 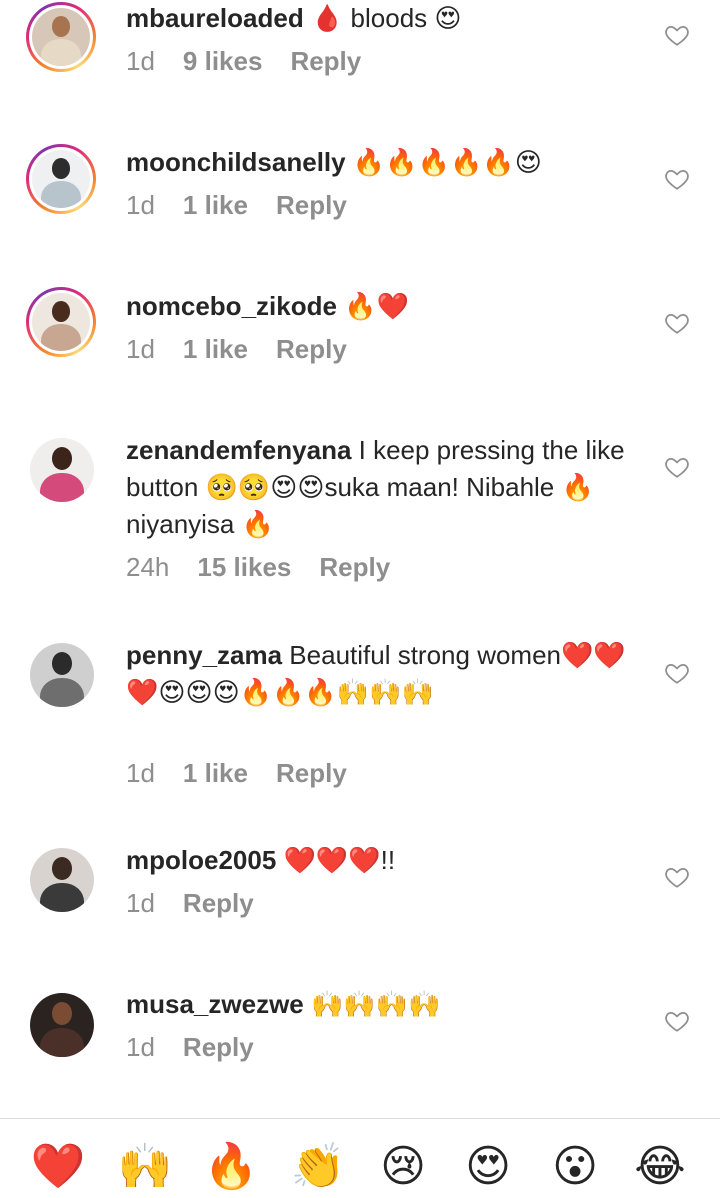 I want to click on comment-text: nomcebo_zikode 🔥❤️, so click(x=376, y=306).